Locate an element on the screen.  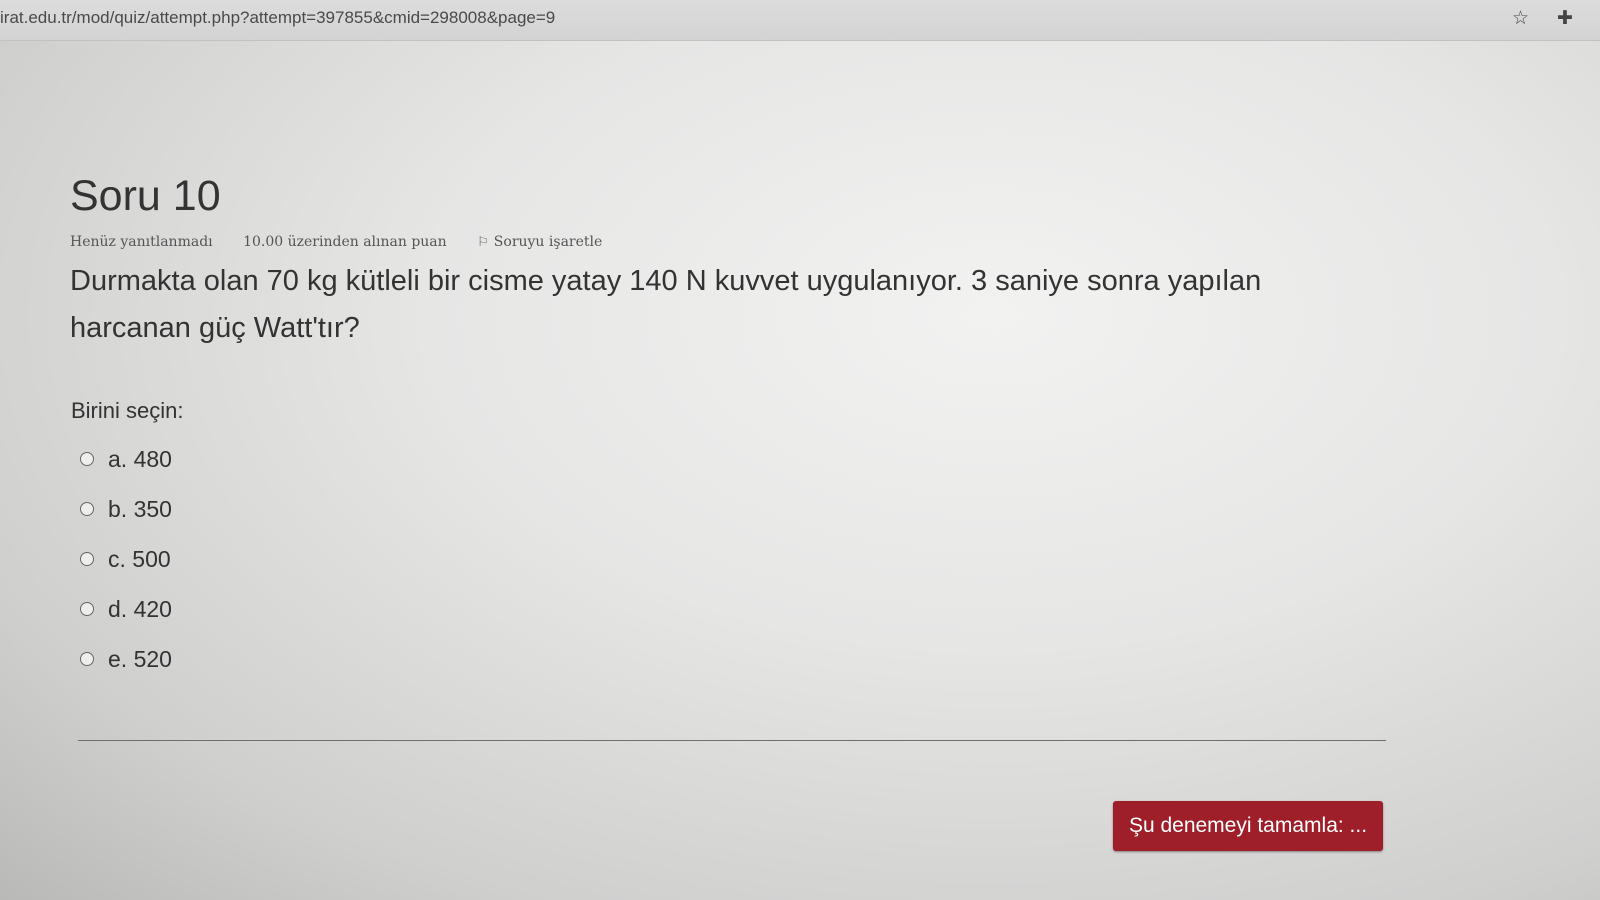
flag-question-link: ⚐ Soruyu işaretle is located at coordinates (539, 242).